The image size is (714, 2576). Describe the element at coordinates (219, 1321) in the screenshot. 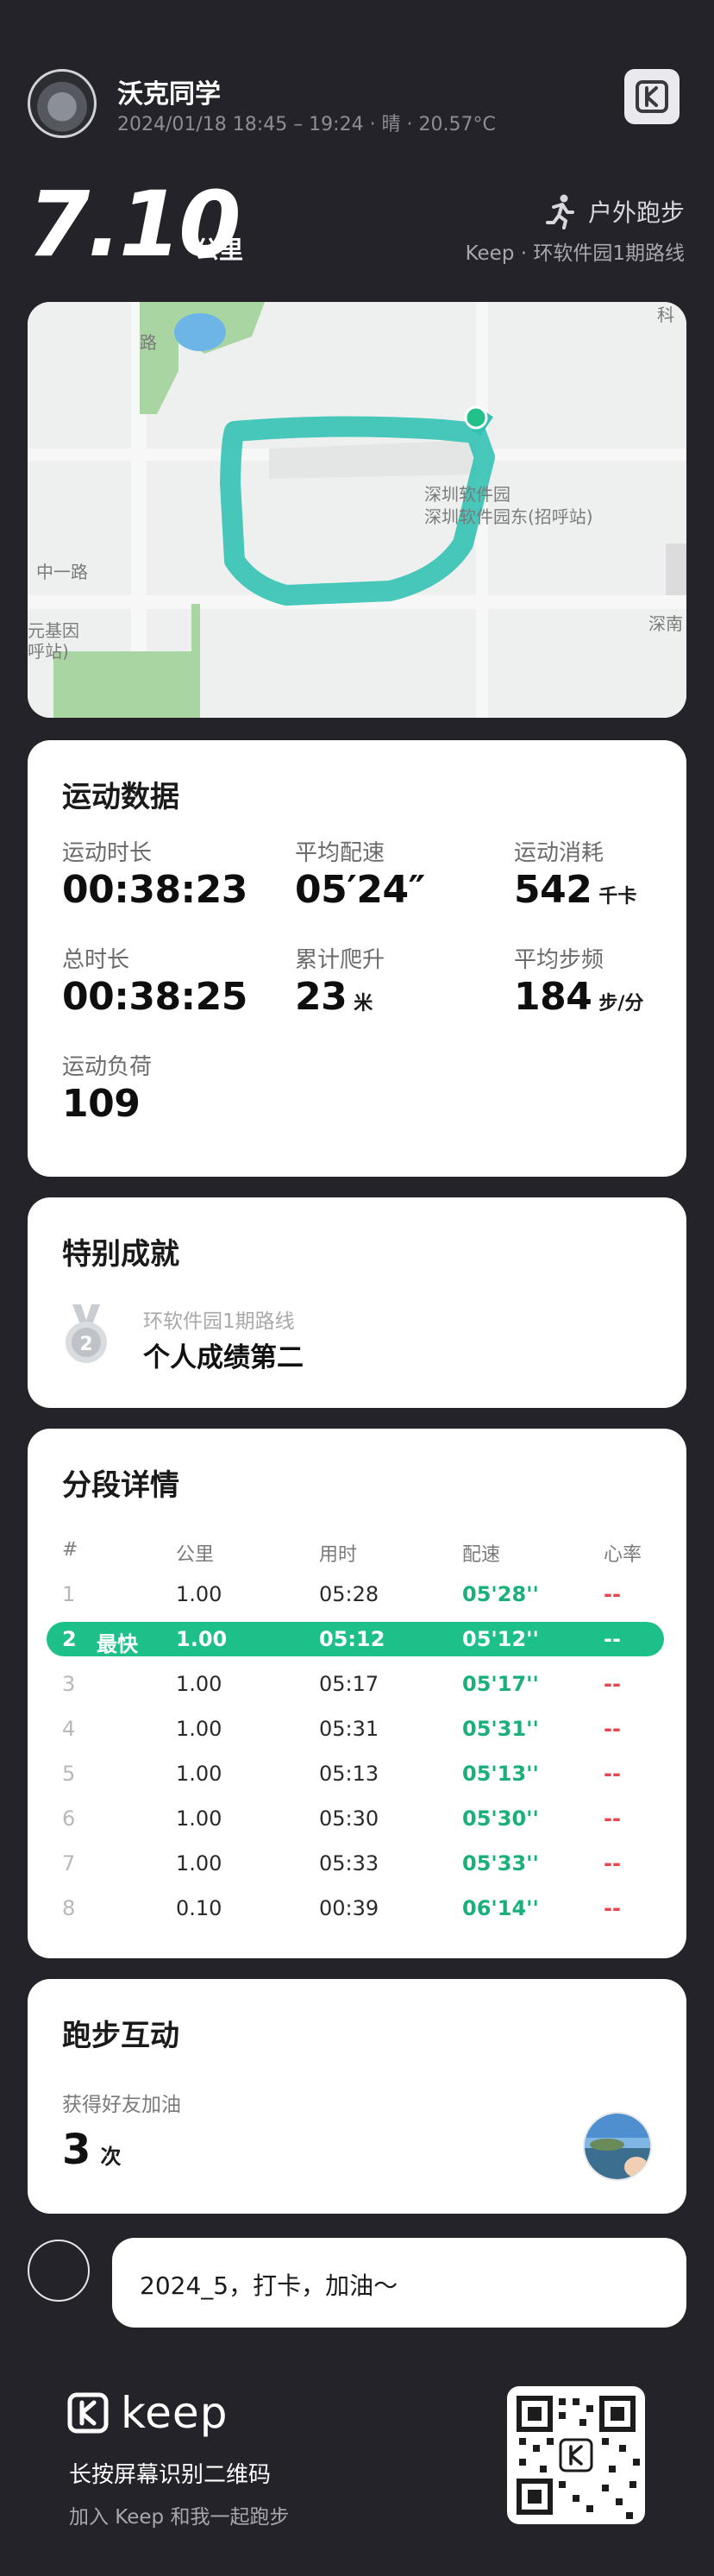

I see `achievement-route: 环软件园1期路线` at that location.